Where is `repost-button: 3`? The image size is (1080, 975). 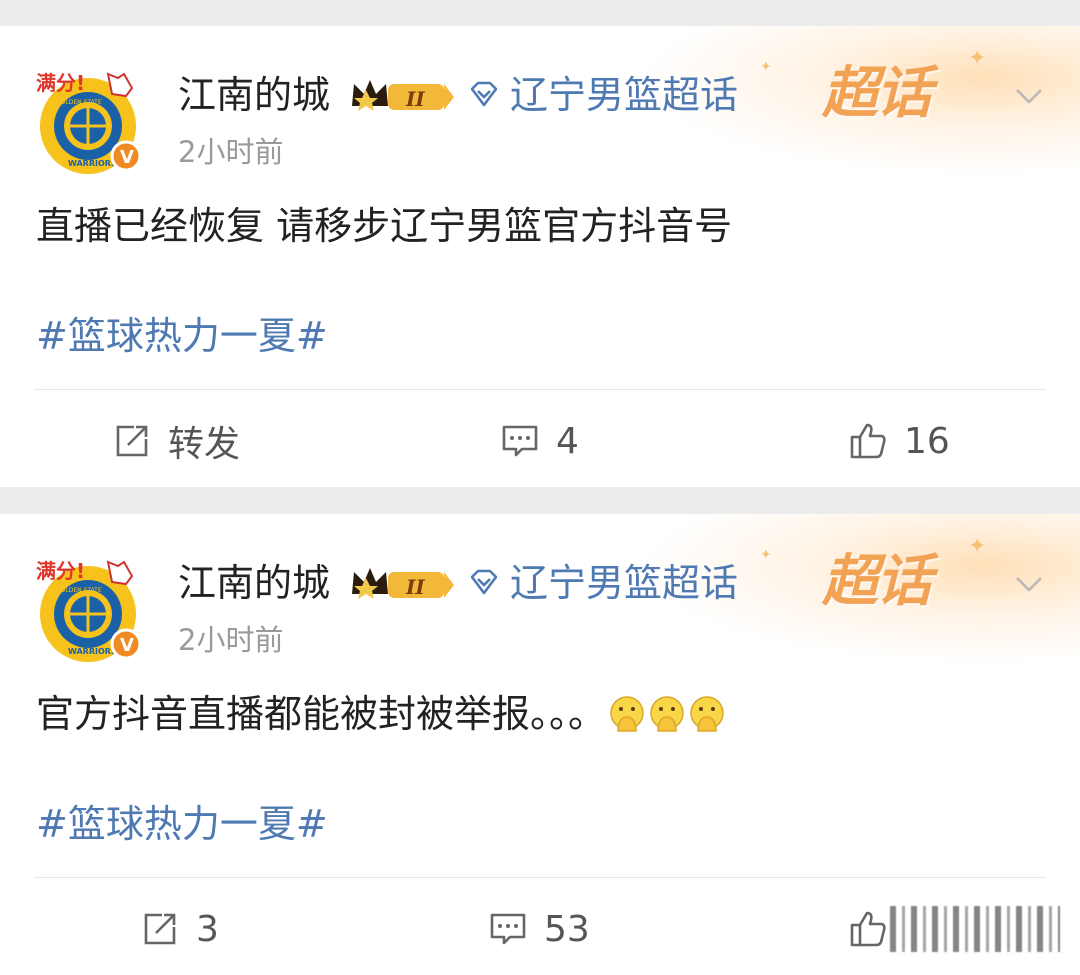 repost-button: 3 is located at coordinates (179, 929).